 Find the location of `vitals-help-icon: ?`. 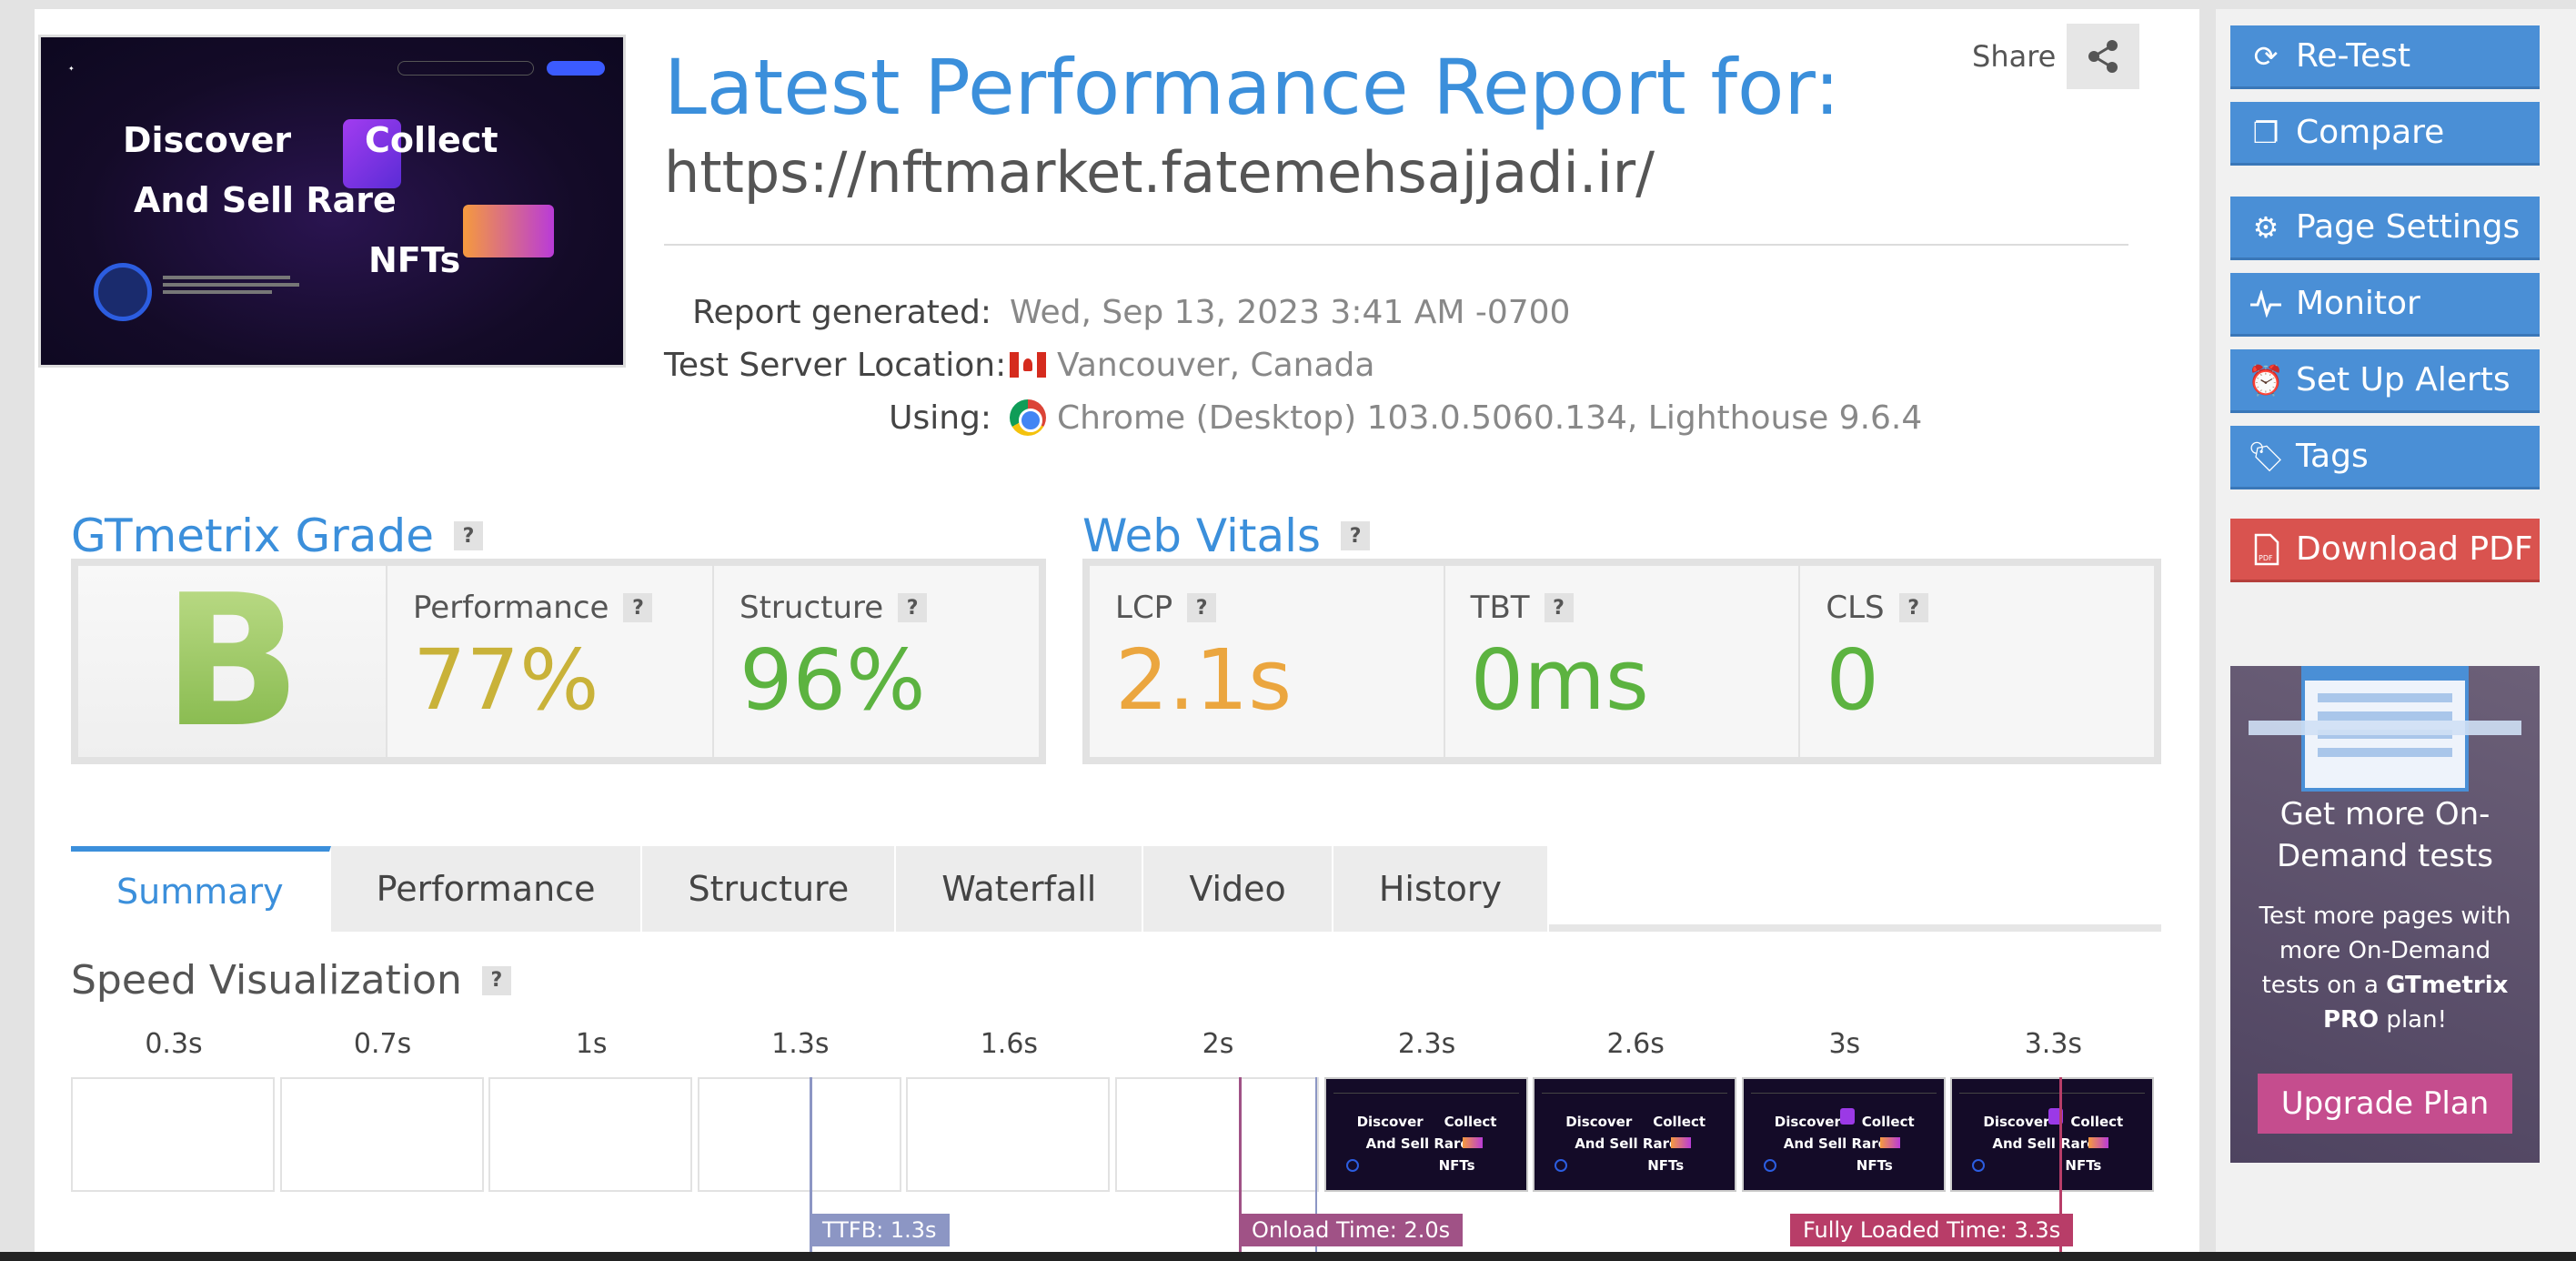

vitals-help-icon: ? is located at coordinates (1356, 536).